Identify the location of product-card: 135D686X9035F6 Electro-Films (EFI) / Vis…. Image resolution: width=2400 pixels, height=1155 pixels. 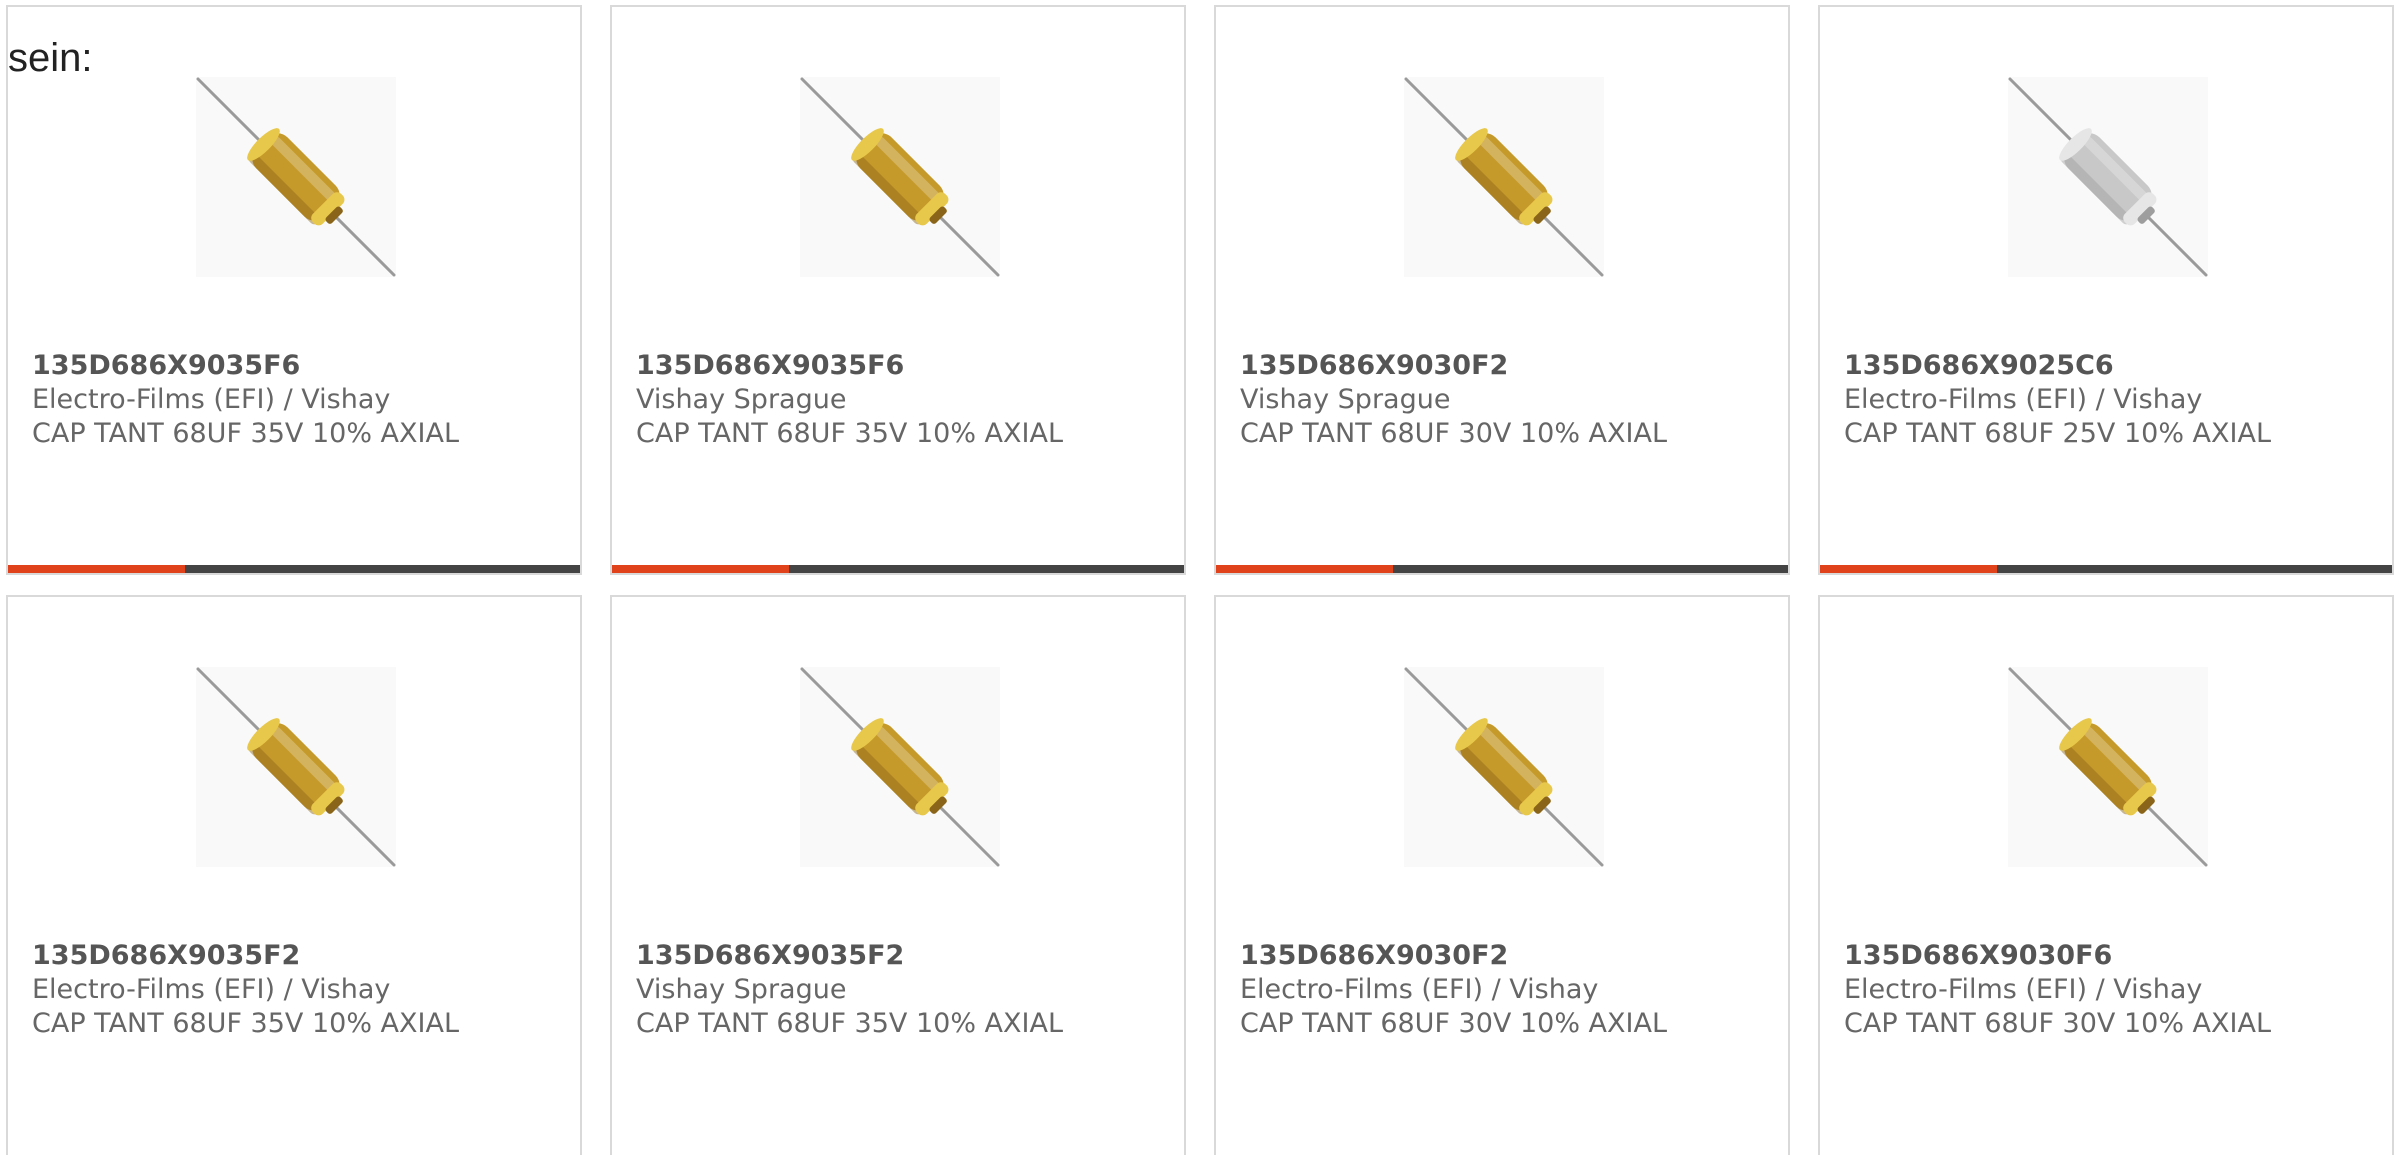
(294, 290).